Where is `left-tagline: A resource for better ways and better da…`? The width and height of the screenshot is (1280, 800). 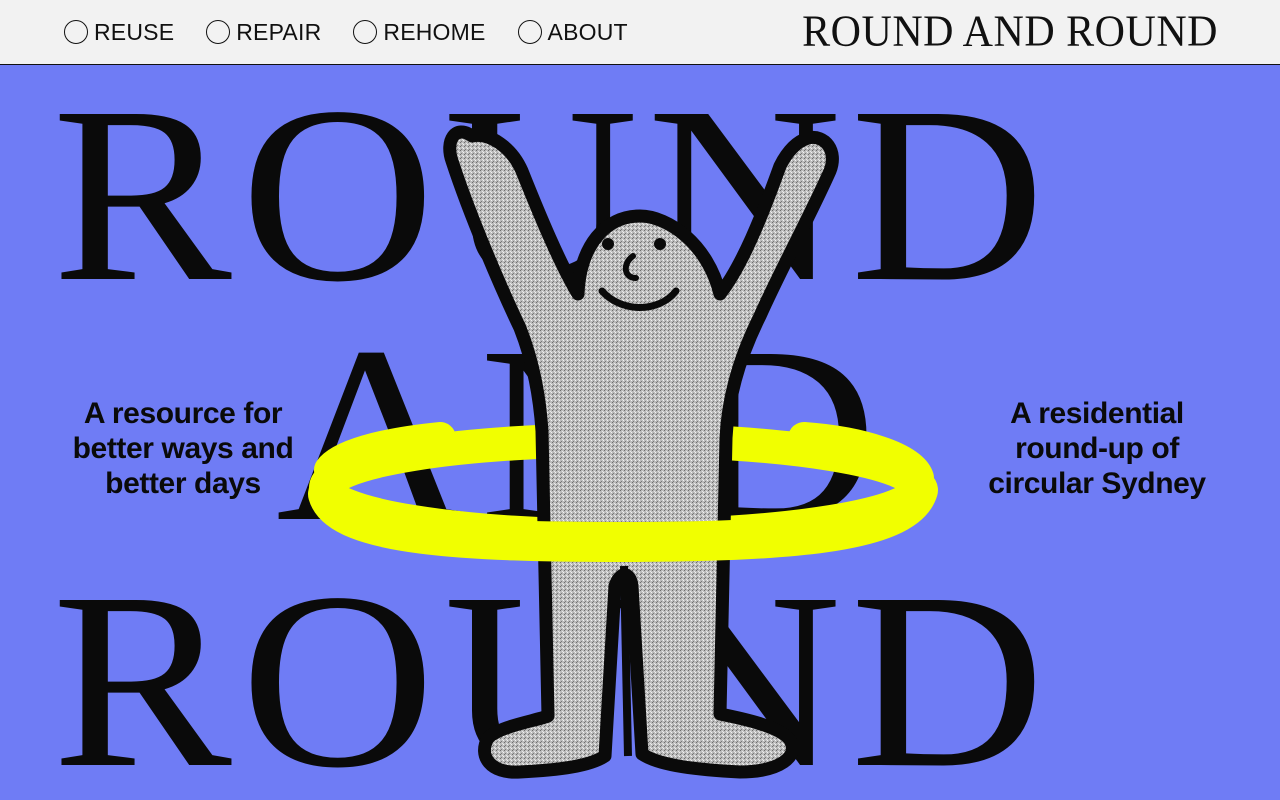
left-tagline: A resource for better ways and better da… is located at coordinates (183, 448).